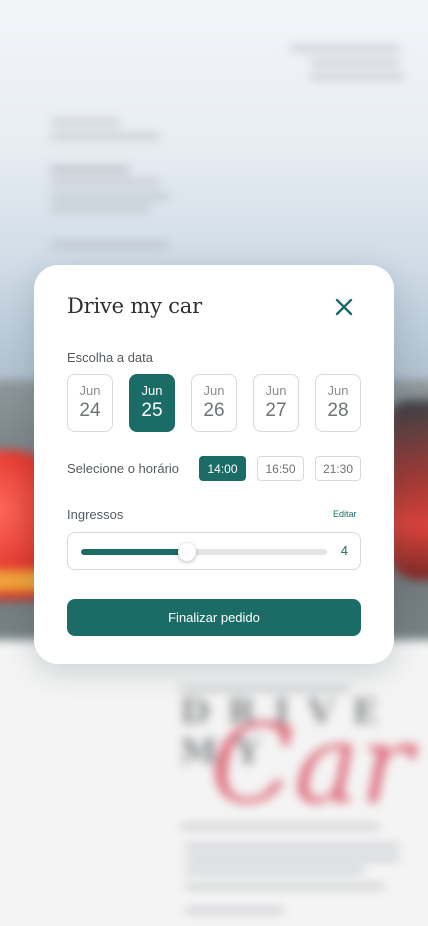 The height and width of the screenshot is (926, 428). Describe the element at coordinates (134, 552) in the screenshot. I see `slider-fill` at that location.